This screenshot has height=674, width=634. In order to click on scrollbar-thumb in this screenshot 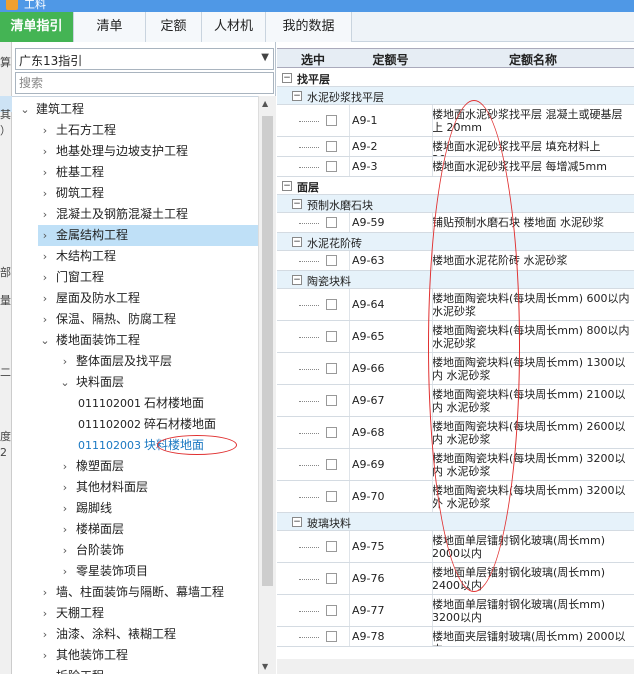, I will do `click(267, 351)`.